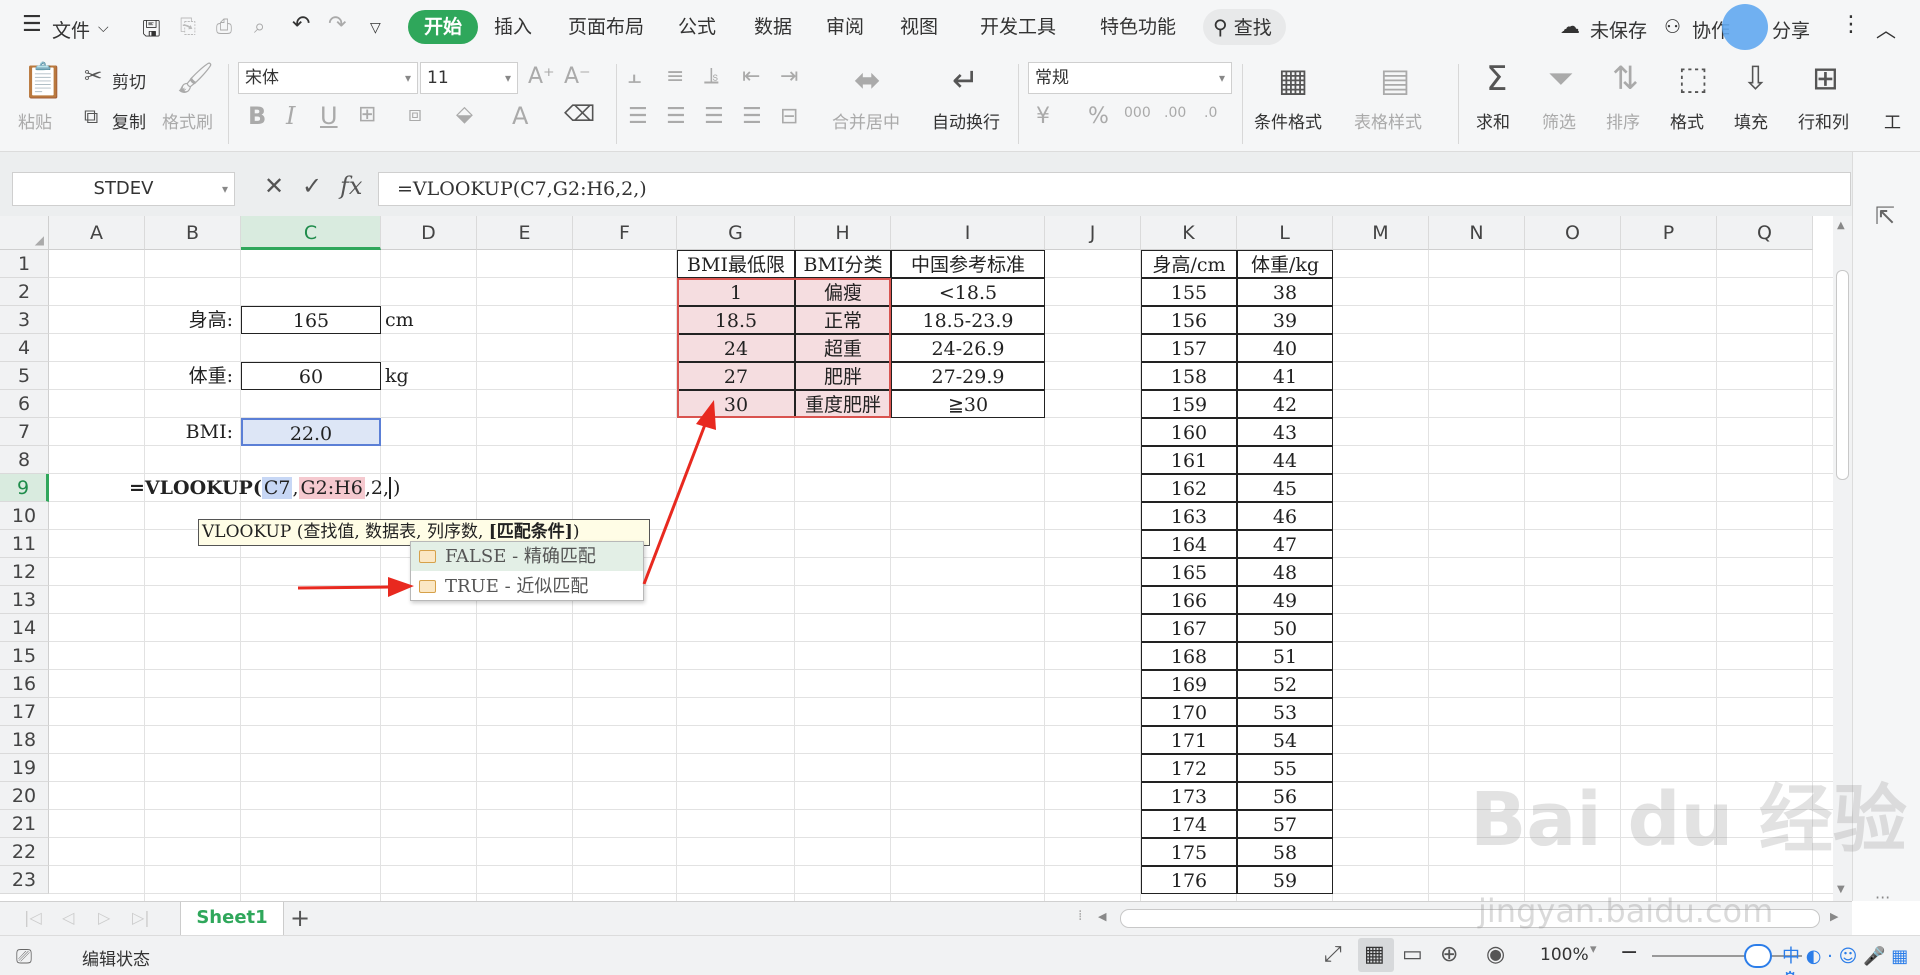  I want to click on hw-table-cell: 160, so click(1189, 432).